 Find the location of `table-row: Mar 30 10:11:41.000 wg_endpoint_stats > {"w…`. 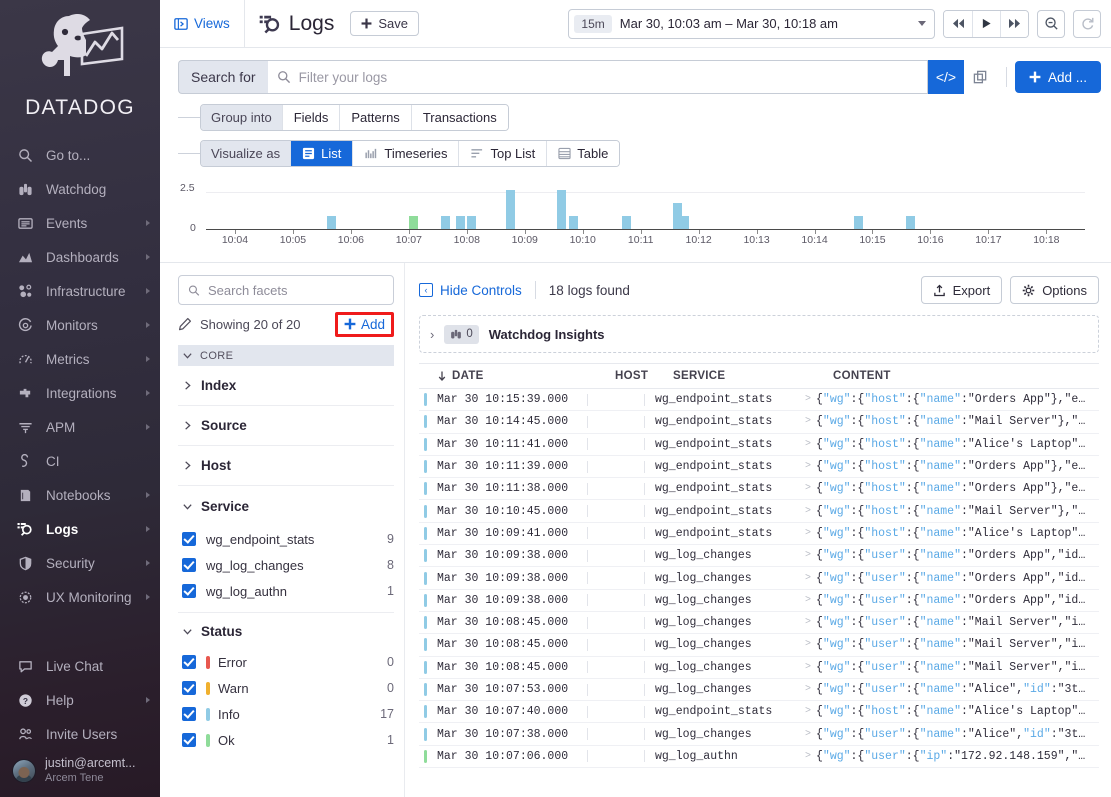

table-row: Mar 30 10:11:41.000 wg_endpoint_stats > {"w… is located at coordinates (759, 445).